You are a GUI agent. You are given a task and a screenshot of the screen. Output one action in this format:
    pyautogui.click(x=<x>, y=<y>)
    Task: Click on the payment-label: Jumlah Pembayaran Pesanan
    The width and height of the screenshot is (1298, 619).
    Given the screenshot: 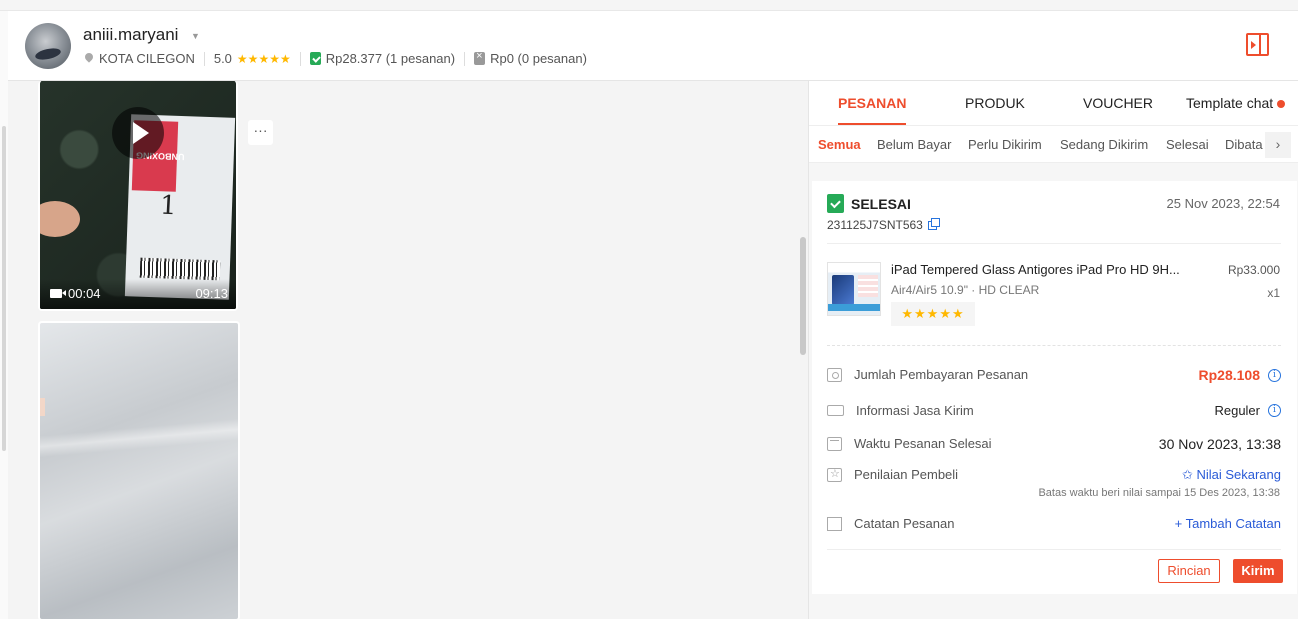 What is the action you would take?
    pyautogui.click(x=941, y=374)
    